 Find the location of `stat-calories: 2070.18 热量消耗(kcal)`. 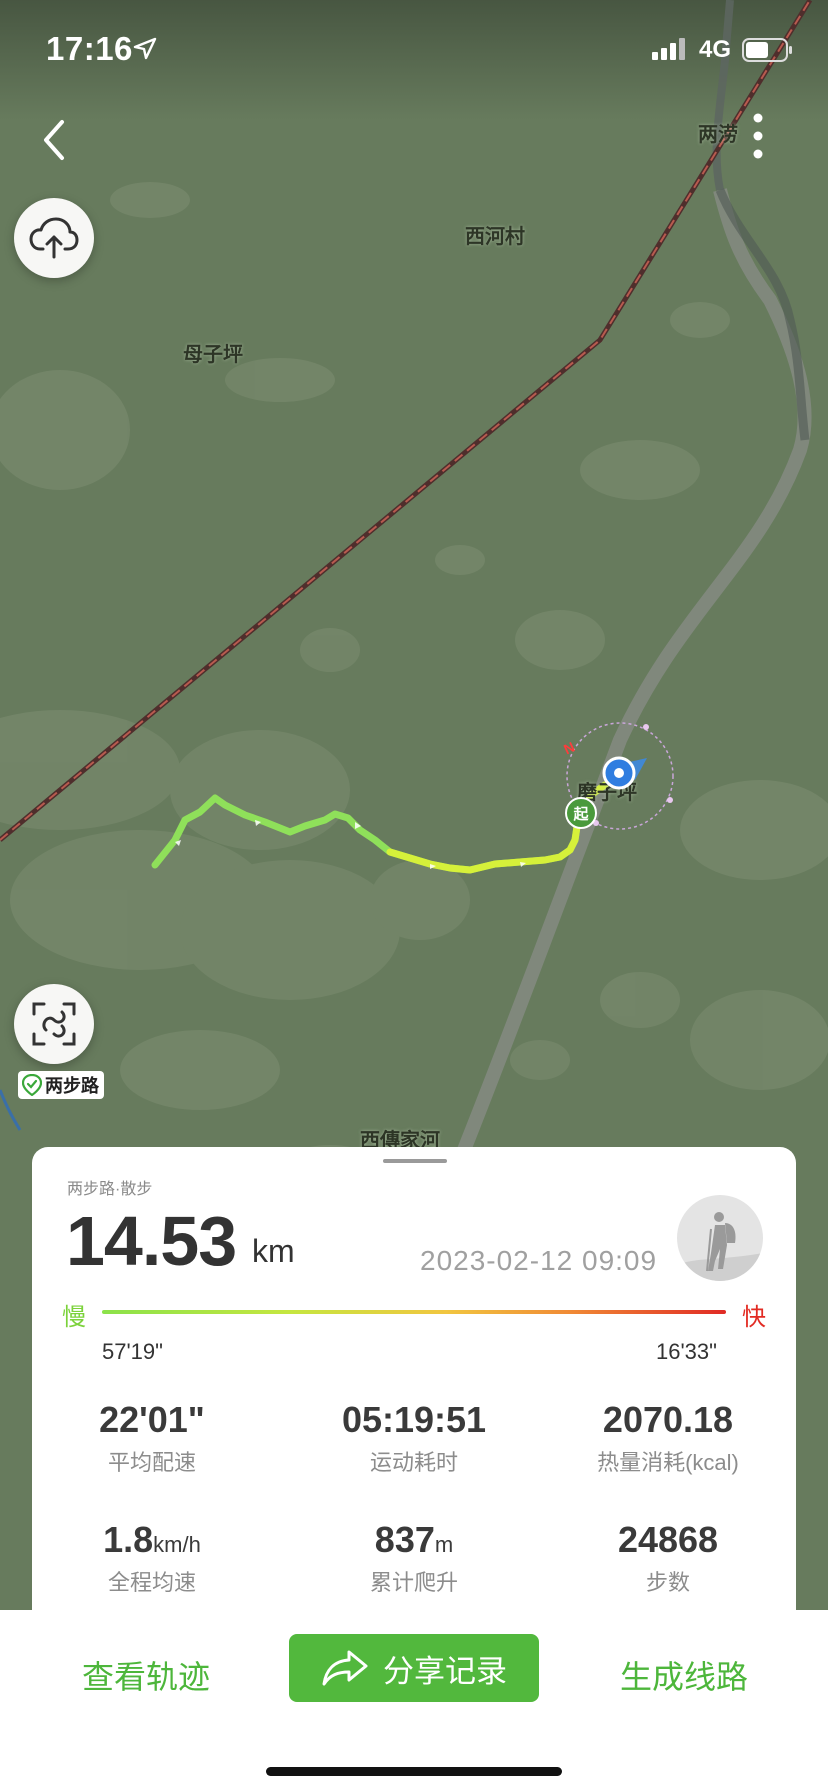

stat-calories: 2070.18 热量消耗(kcal) is located at coordinates (668, 1438).